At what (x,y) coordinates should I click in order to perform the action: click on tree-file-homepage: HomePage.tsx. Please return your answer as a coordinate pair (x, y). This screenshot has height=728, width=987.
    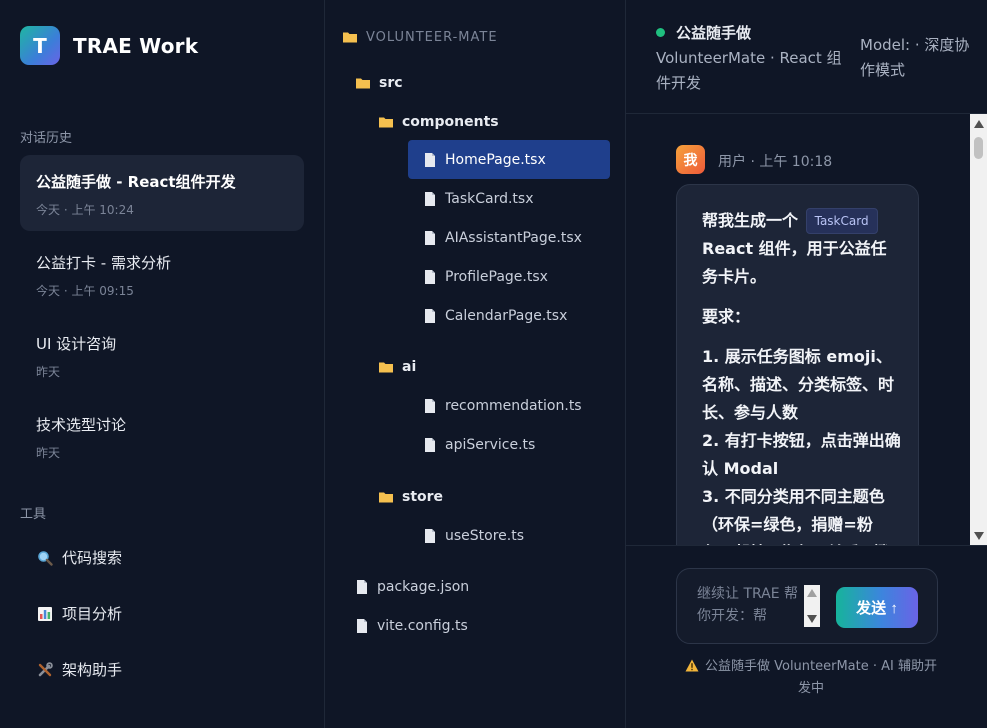
    Looking at the image, I should click on (509, 159).